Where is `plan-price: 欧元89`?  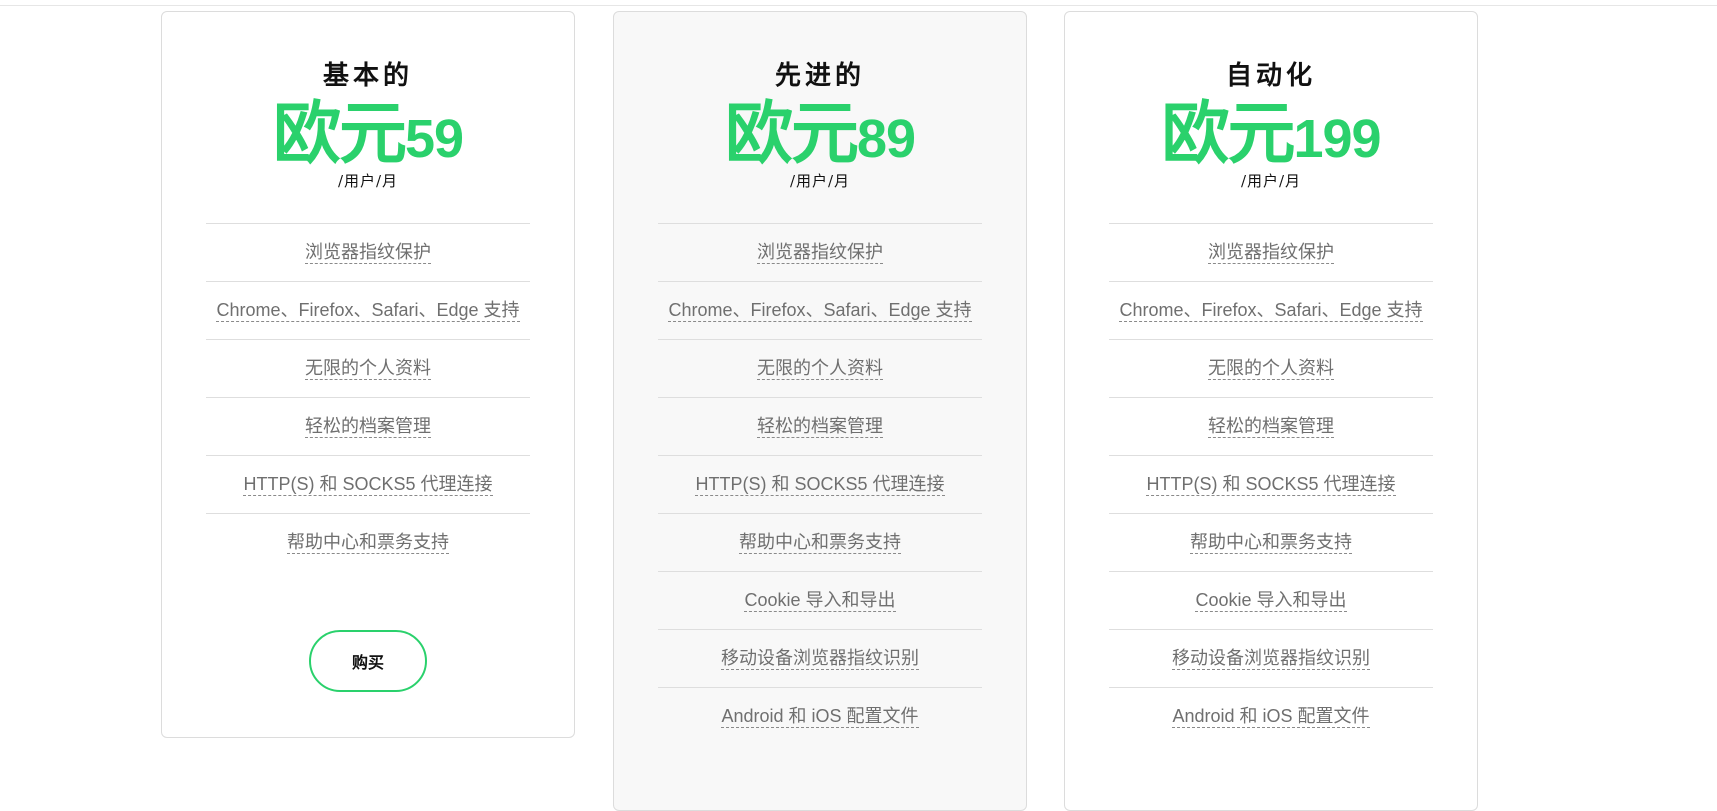 plan-price: 欧元89 is located at coordinates (820, 134).